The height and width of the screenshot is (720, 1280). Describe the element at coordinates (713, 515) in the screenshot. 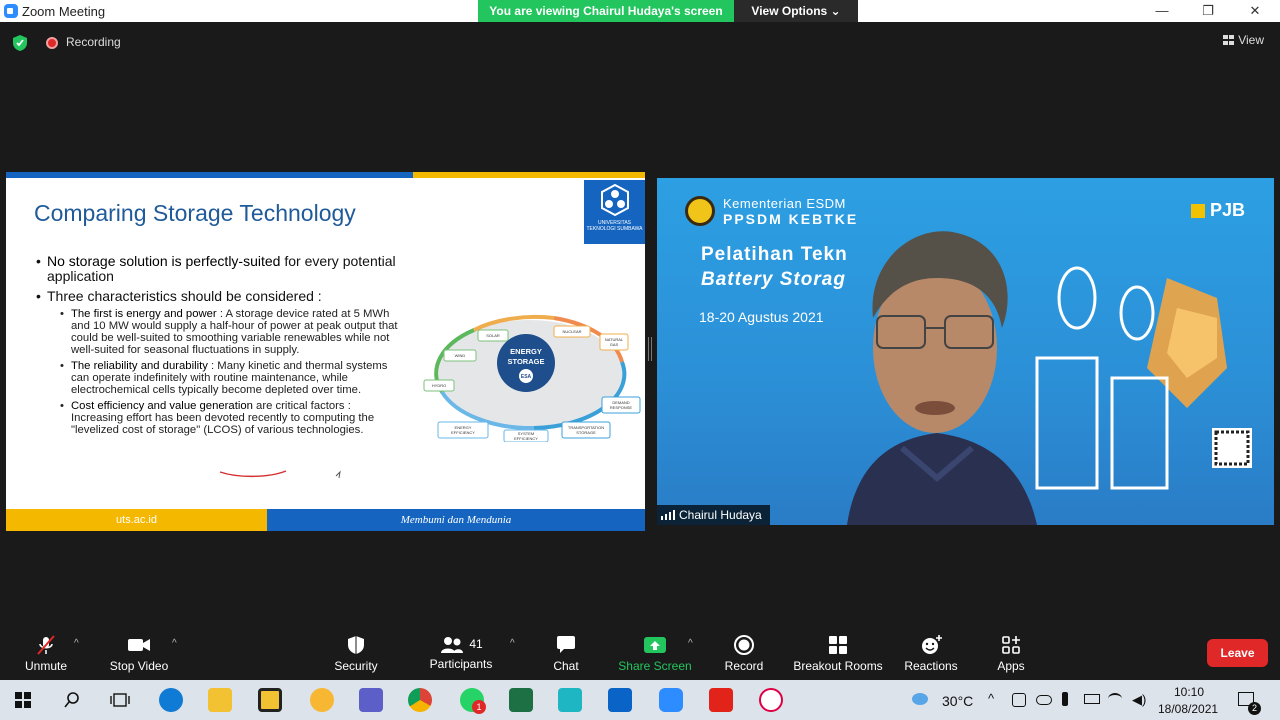

I see `participant-name-tag: Chairul Hudaya` at that location.